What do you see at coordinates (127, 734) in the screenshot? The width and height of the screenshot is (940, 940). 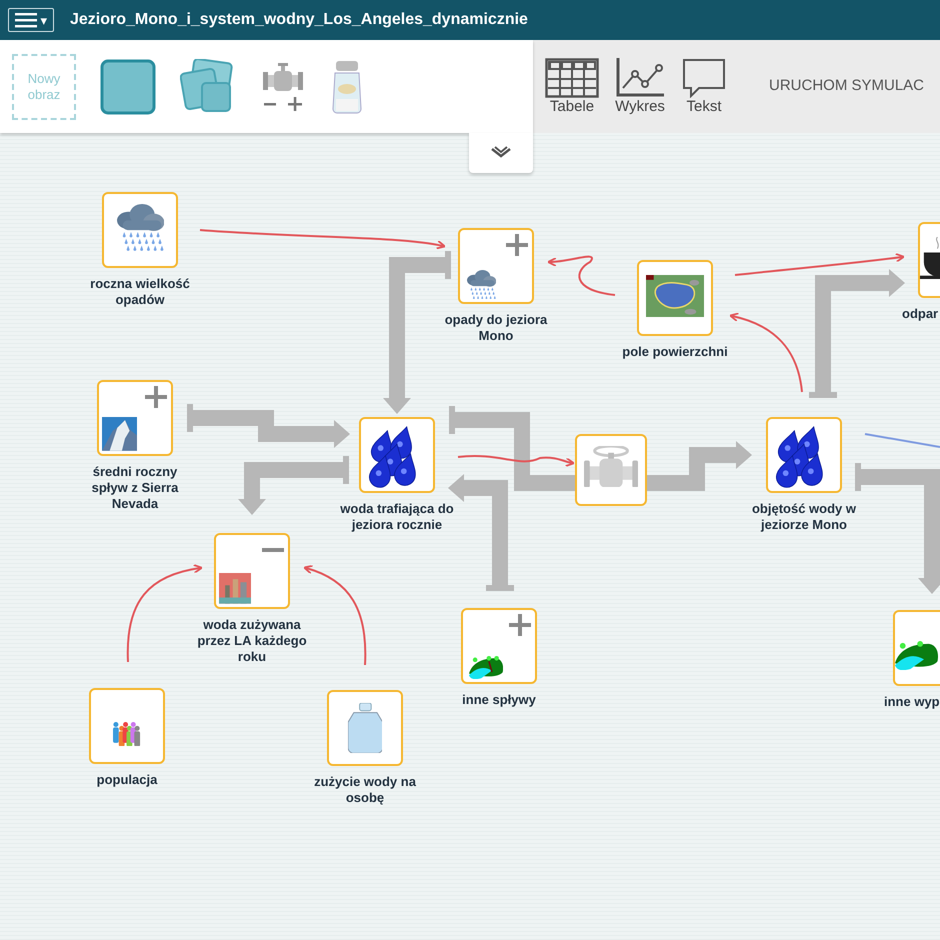 I see `people-icon` at bounding box center [127, 734].